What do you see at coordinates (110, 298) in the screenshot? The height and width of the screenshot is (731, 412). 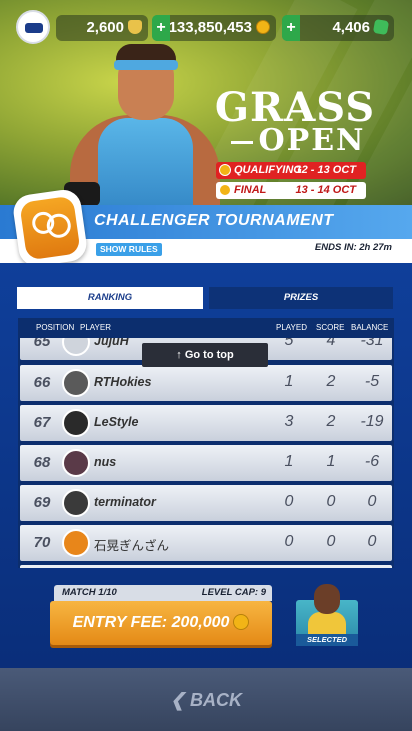 I see `tab-ranking: RANKING` at bounding box center [110, 298].